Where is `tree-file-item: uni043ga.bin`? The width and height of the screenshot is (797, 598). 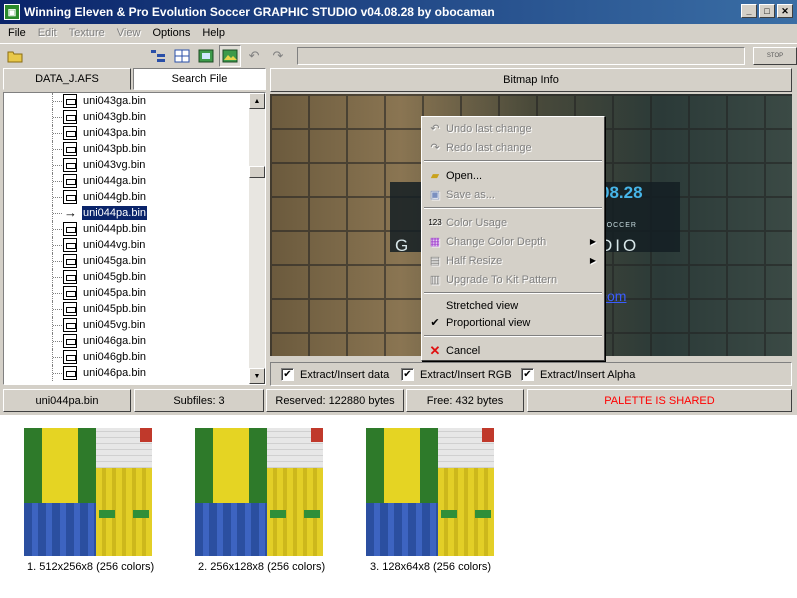
tree-file-item: uni043ga.bin is located at coordinates (127, 101).